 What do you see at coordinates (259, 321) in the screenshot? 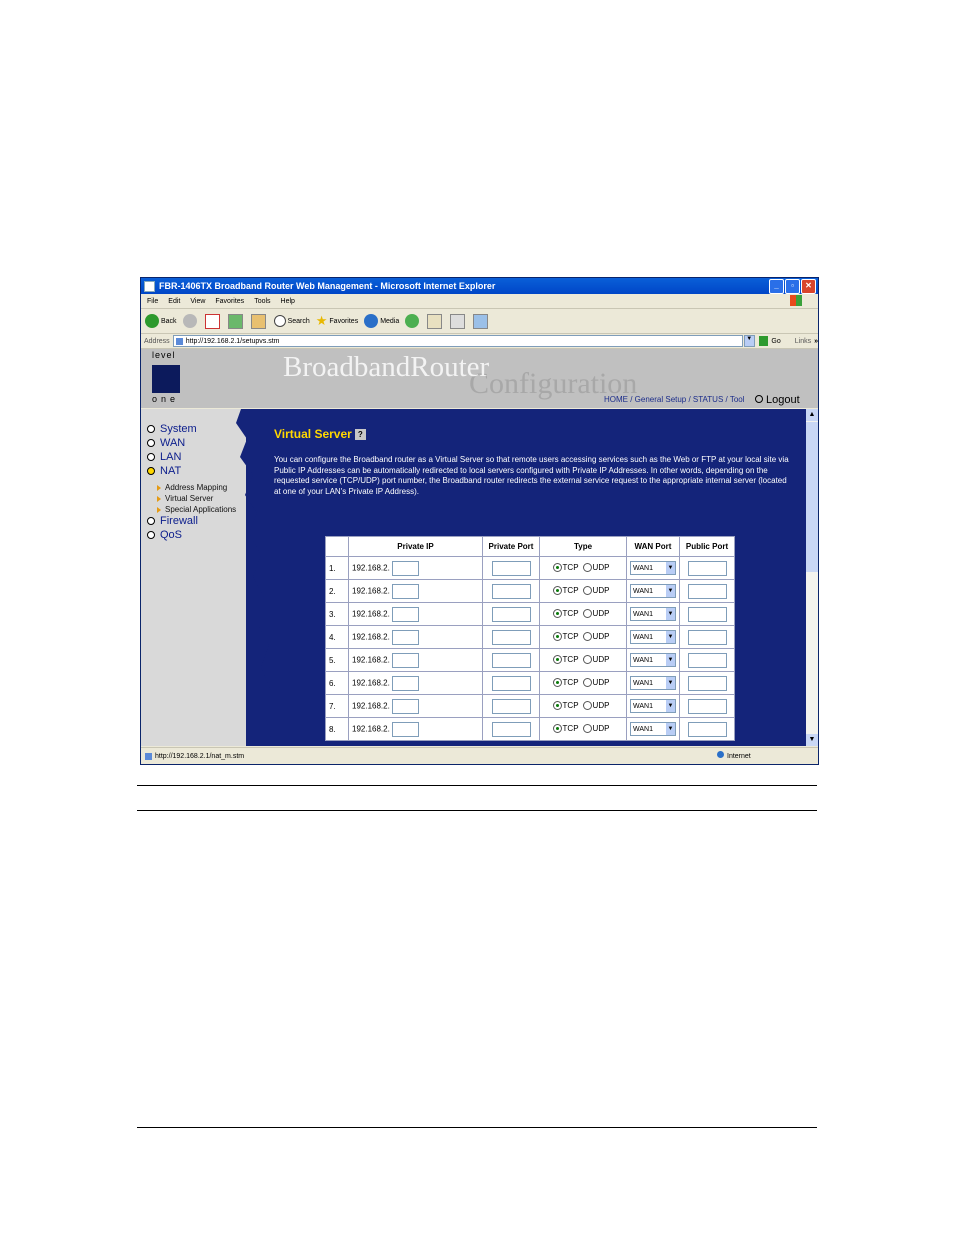
I see `home-button` at bounding box center [259, 321].